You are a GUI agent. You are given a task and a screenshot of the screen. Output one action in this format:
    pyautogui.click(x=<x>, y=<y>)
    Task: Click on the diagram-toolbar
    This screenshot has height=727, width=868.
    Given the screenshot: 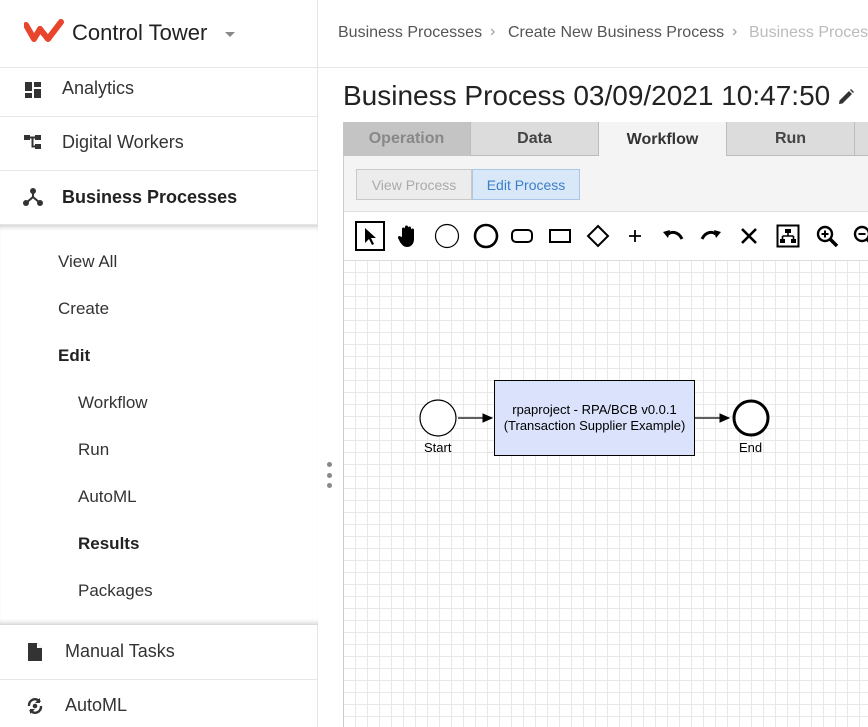 What is the action you would take?
    pyautogui.click(x=606, y=236)
    